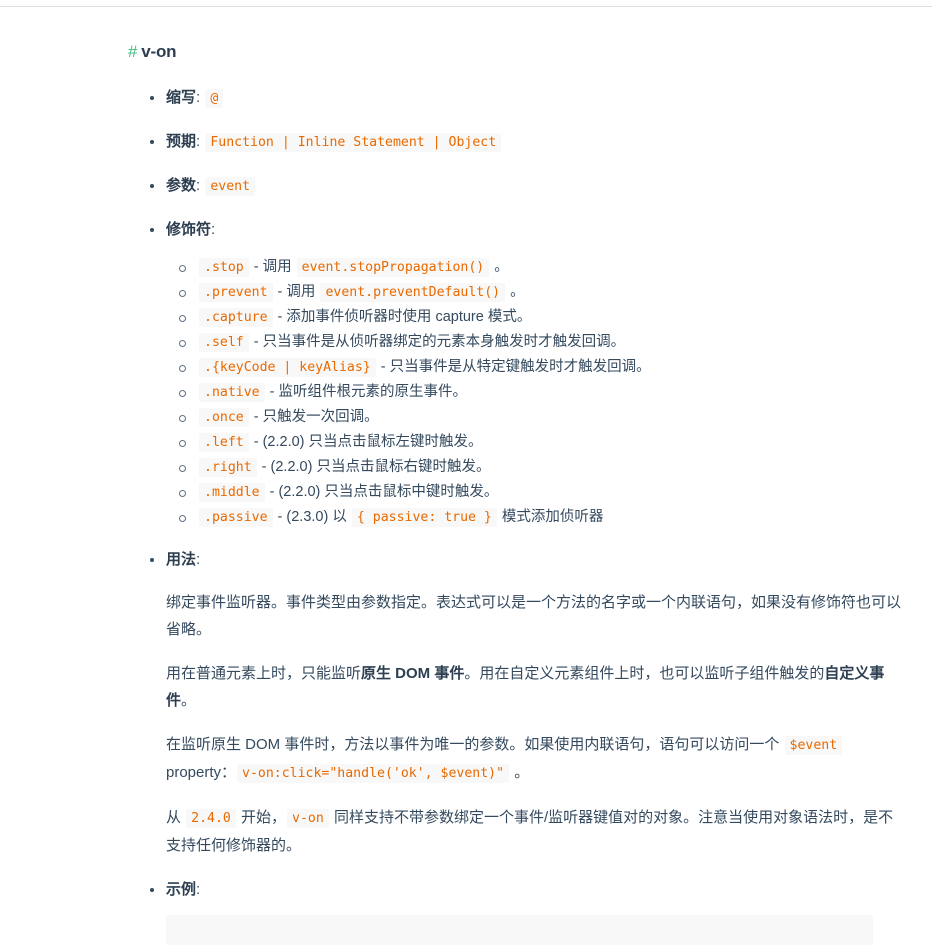 The width and height of the screenshot is (939, 945). Describe the element at coordinates (382, 492) in the screenshot. I see `modifier-text: - (2.2.0) 只当点击鼠标中键时触发。` at that location.